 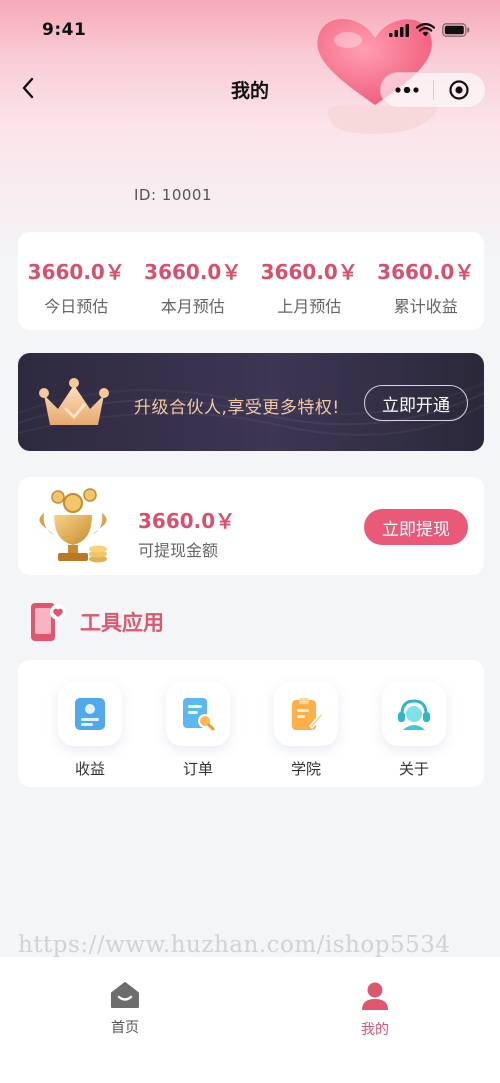 I want to click on status-icons, so click(x=429, y=30).